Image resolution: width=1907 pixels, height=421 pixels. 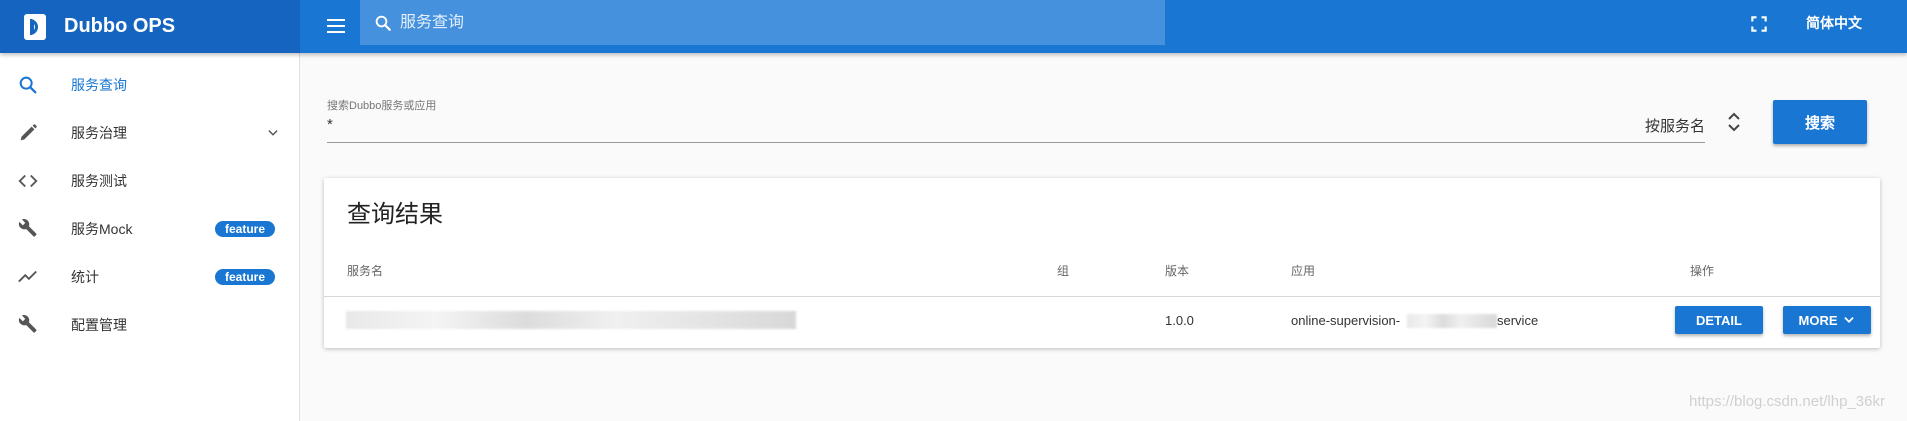 What do you see at coordinates (1177, 271) in the screenshot?
I see `column-header-version: 版本` at bounding box center [1177, 271].